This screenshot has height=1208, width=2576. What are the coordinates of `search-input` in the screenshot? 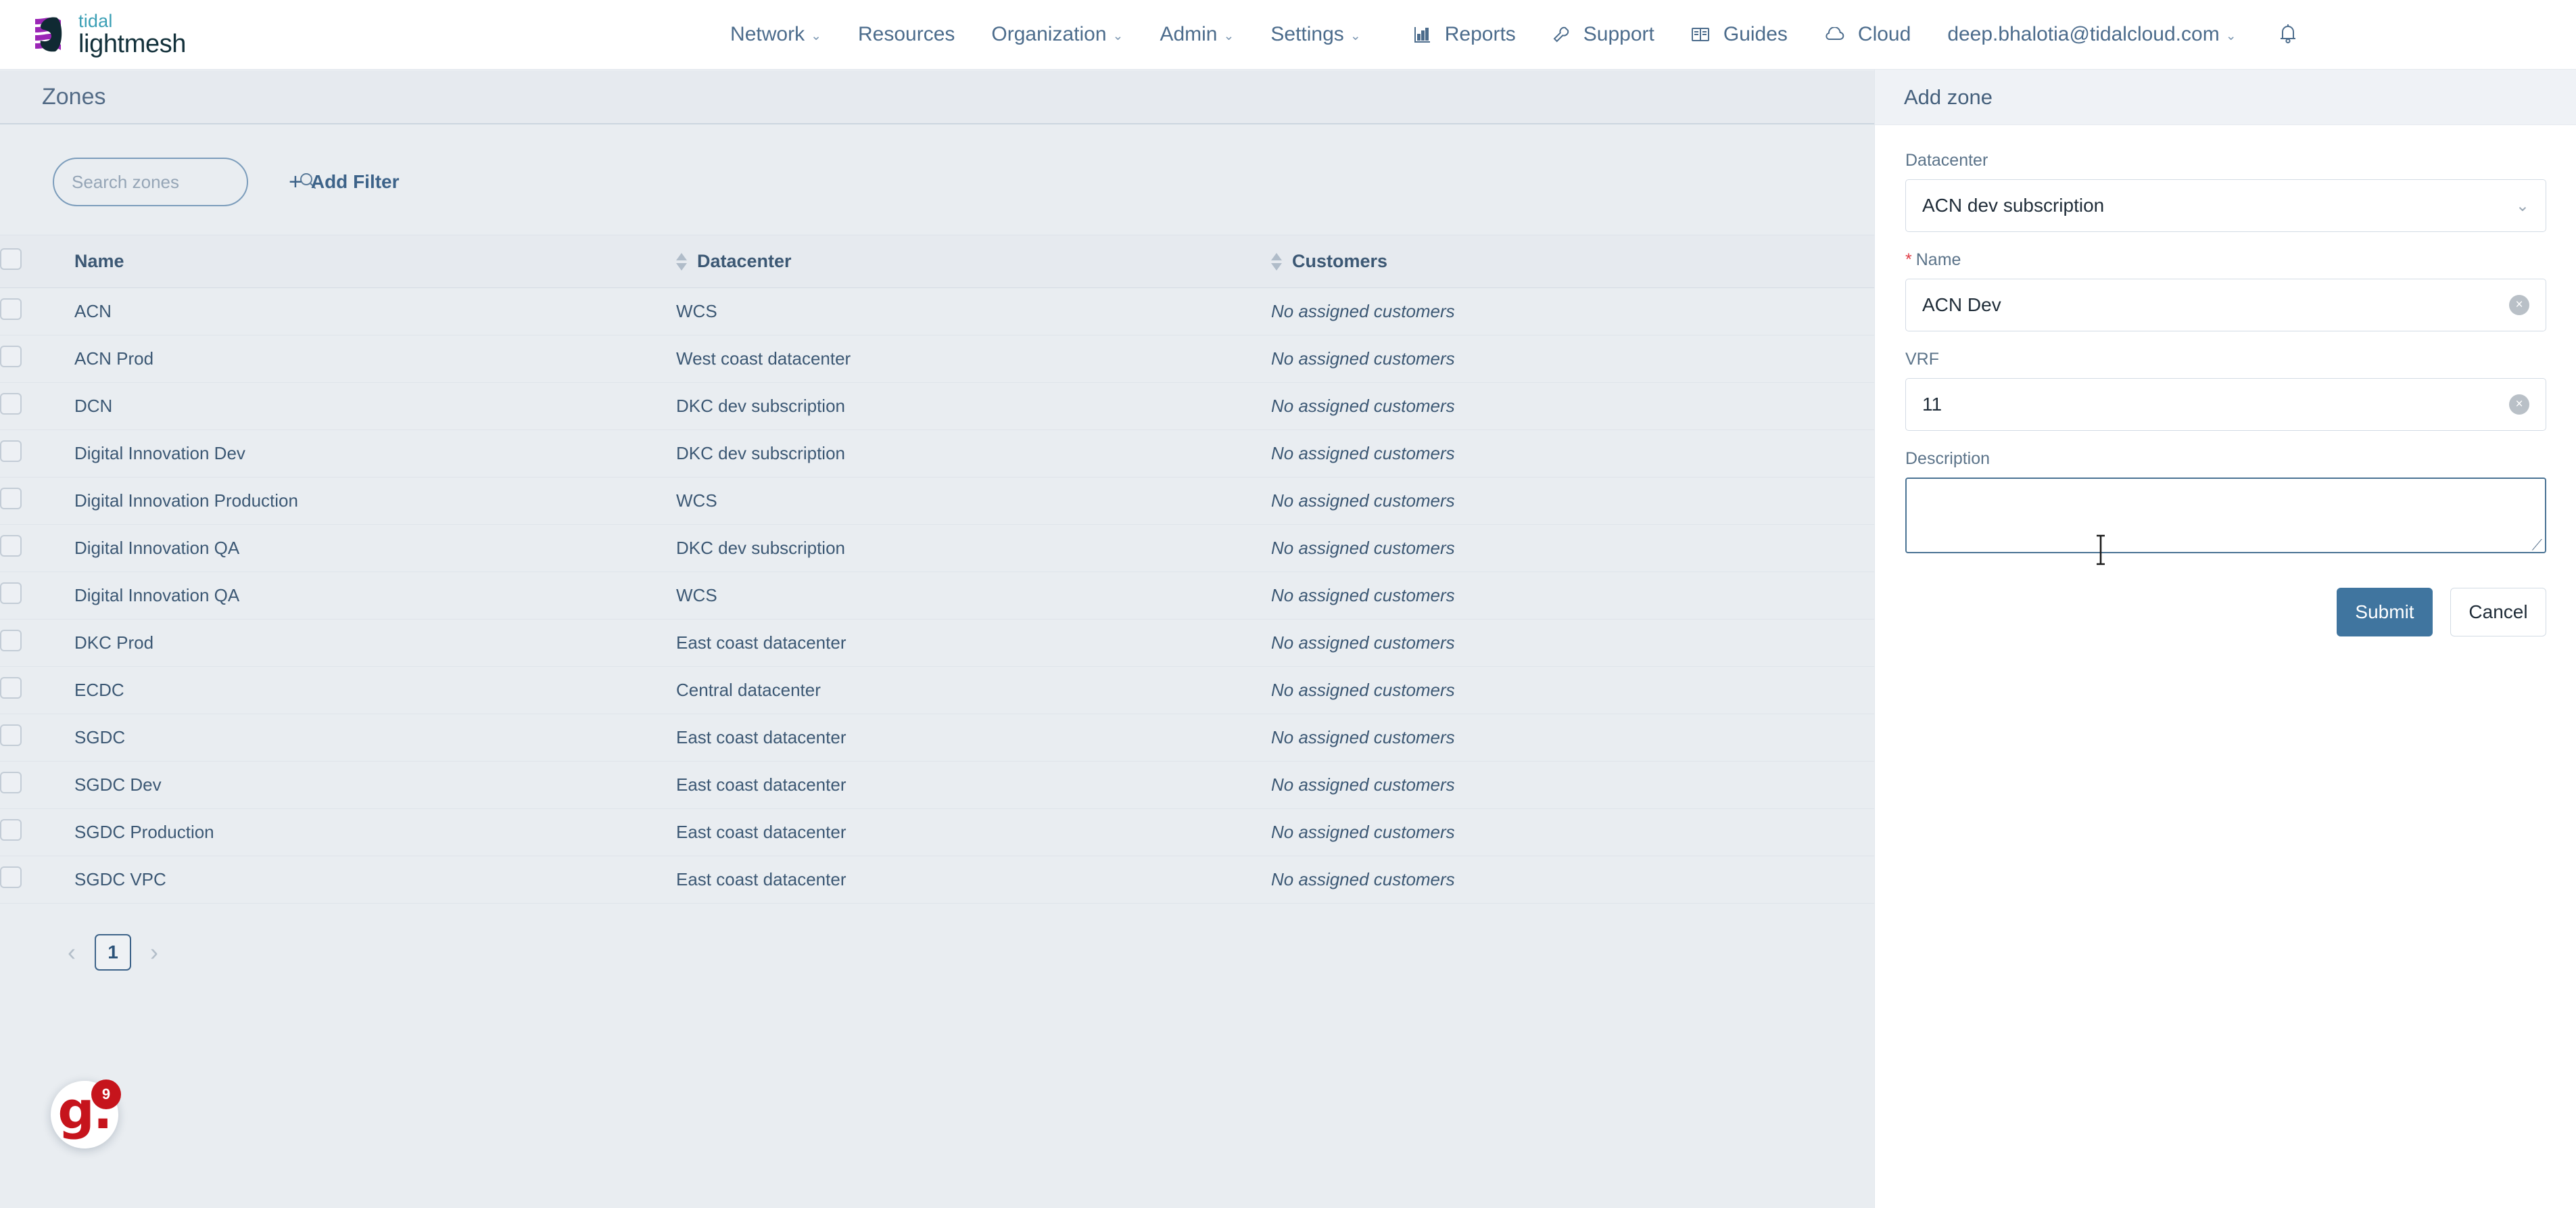 It's located at (185, 182).